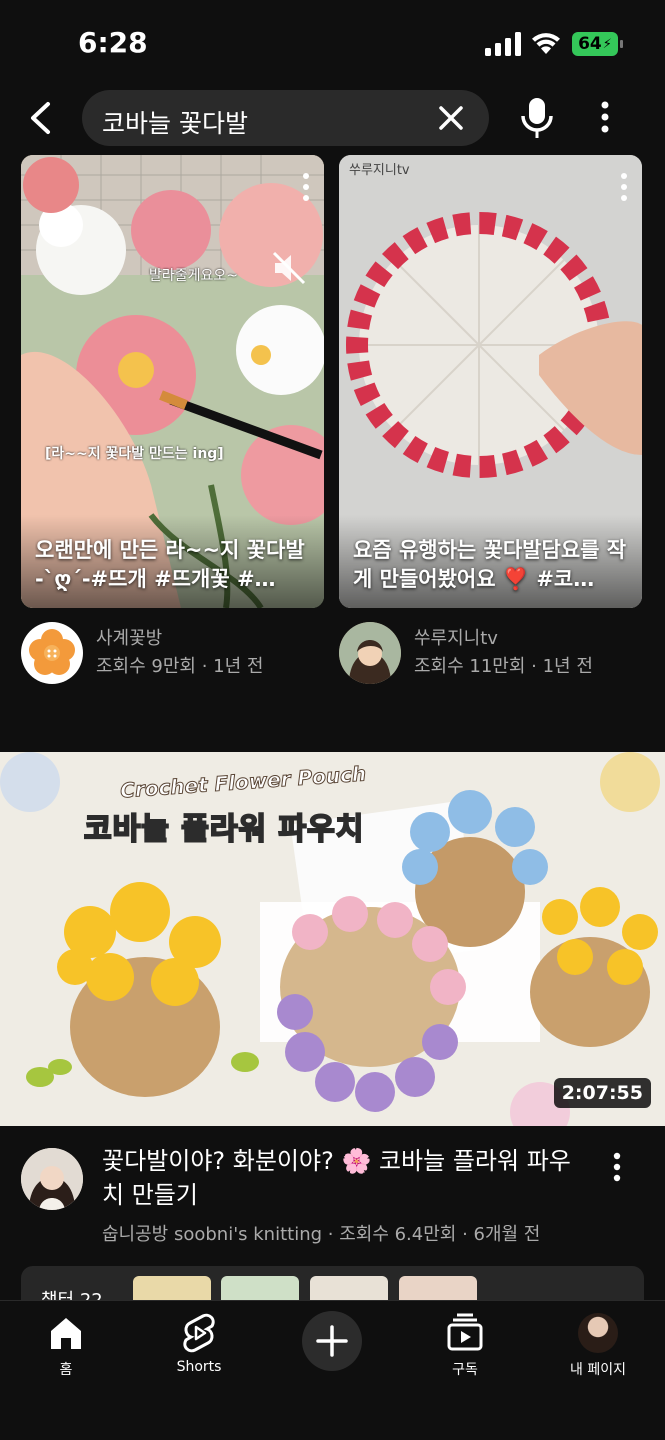 The width and height of the screenshot is (665, 1440). What do you see at coordinates (134, 454) in the screenshot?
I see `short-caption-text: [라~~지 꽃다발 만드는 ing]` at bounding box center [134, 454].